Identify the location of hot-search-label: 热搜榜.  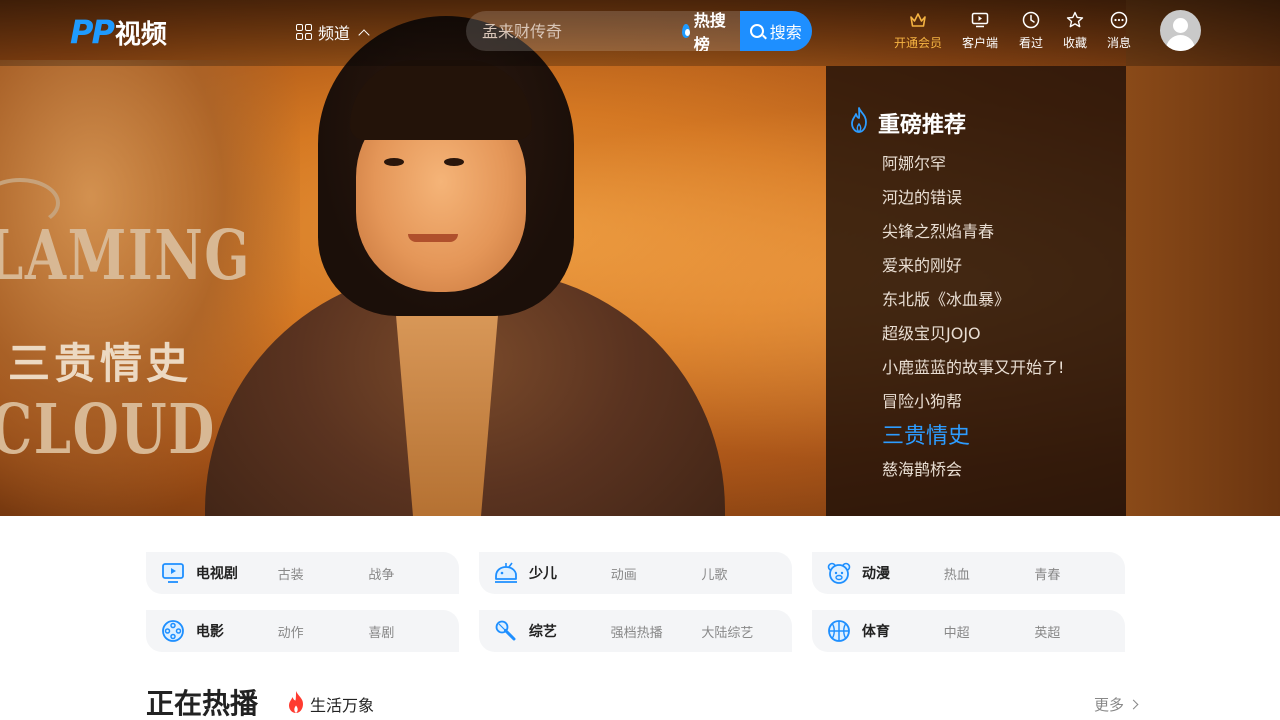
(709, 31).